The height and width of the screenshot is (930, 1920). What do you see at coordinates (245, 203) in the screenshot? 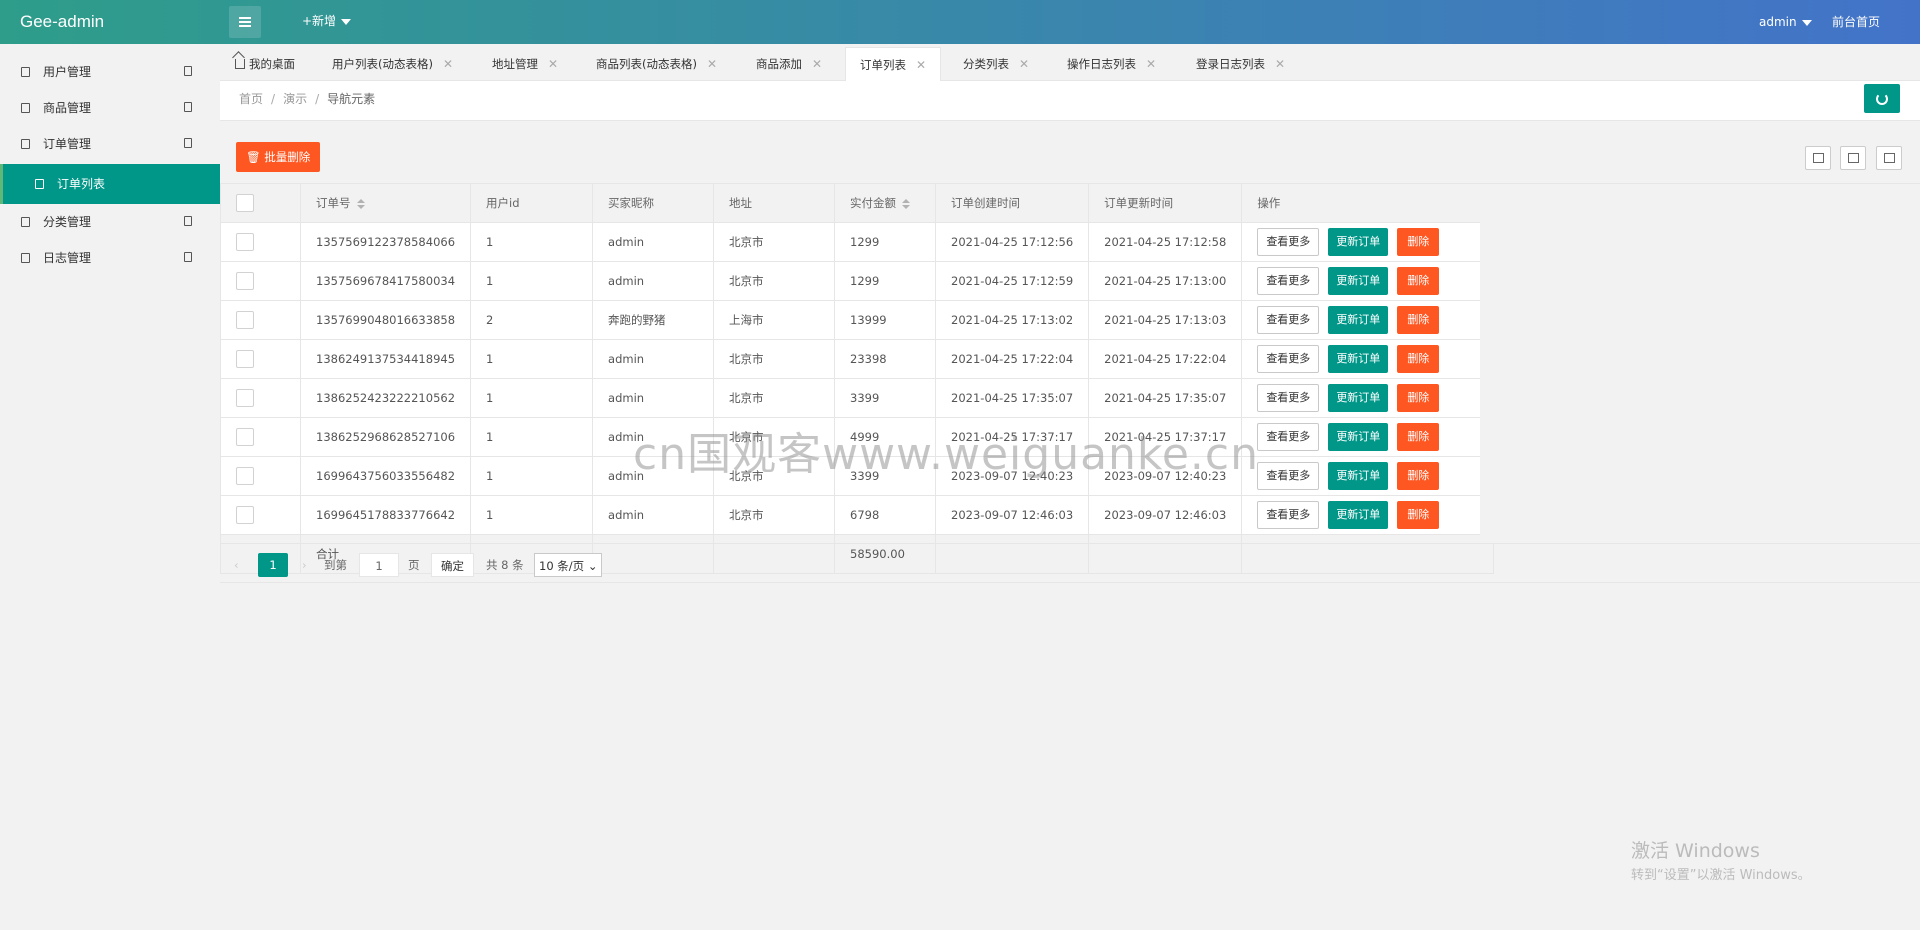
I see `select-all-checkbox` at bounding box center [245, 203].